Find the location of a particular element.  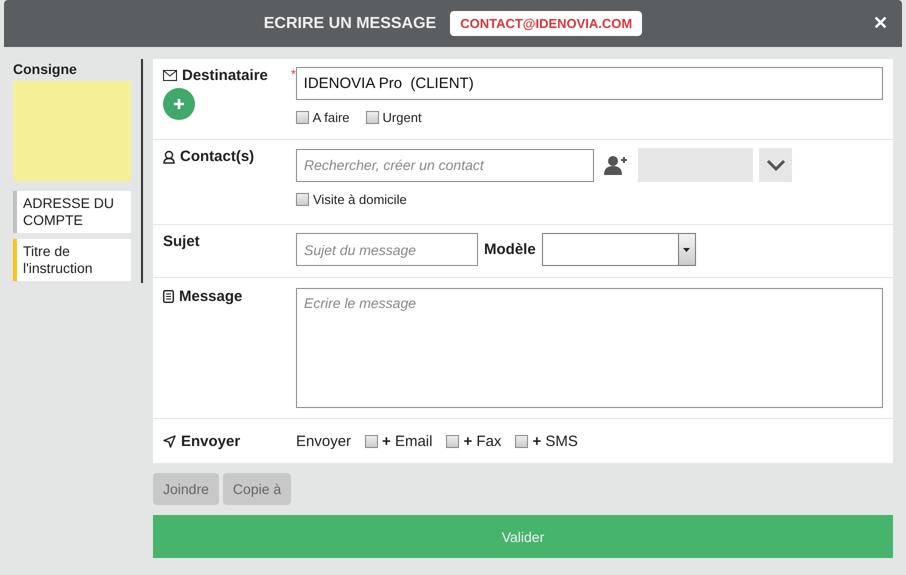

template-label: Modèle is located at coordinates (510, 249).